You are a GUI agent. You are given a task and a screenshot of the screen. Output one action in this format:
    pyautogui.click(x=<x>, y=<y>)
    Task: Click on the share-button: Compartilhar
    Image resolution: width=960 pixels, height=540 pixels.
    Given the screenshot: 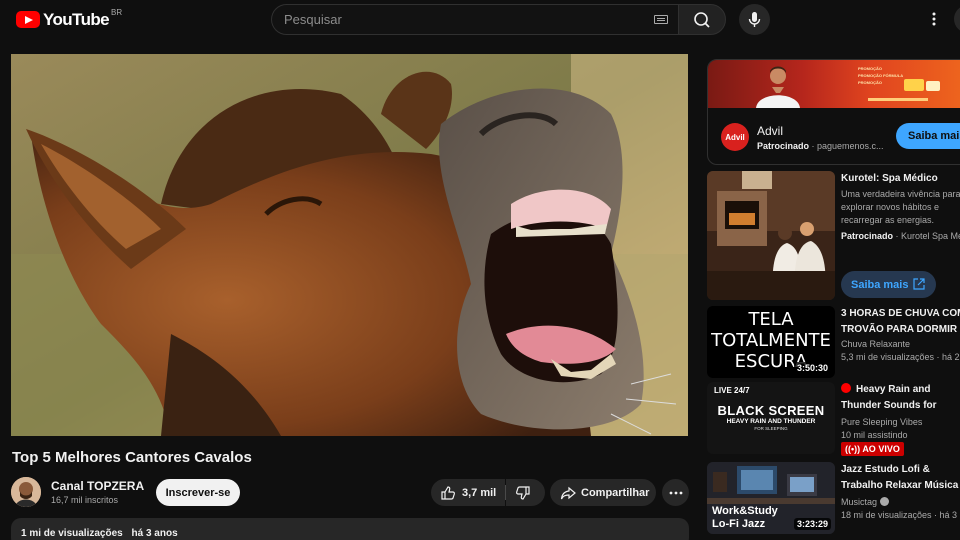 What is the action you would take?
    pyautogui.click(x=603, y=492)
    